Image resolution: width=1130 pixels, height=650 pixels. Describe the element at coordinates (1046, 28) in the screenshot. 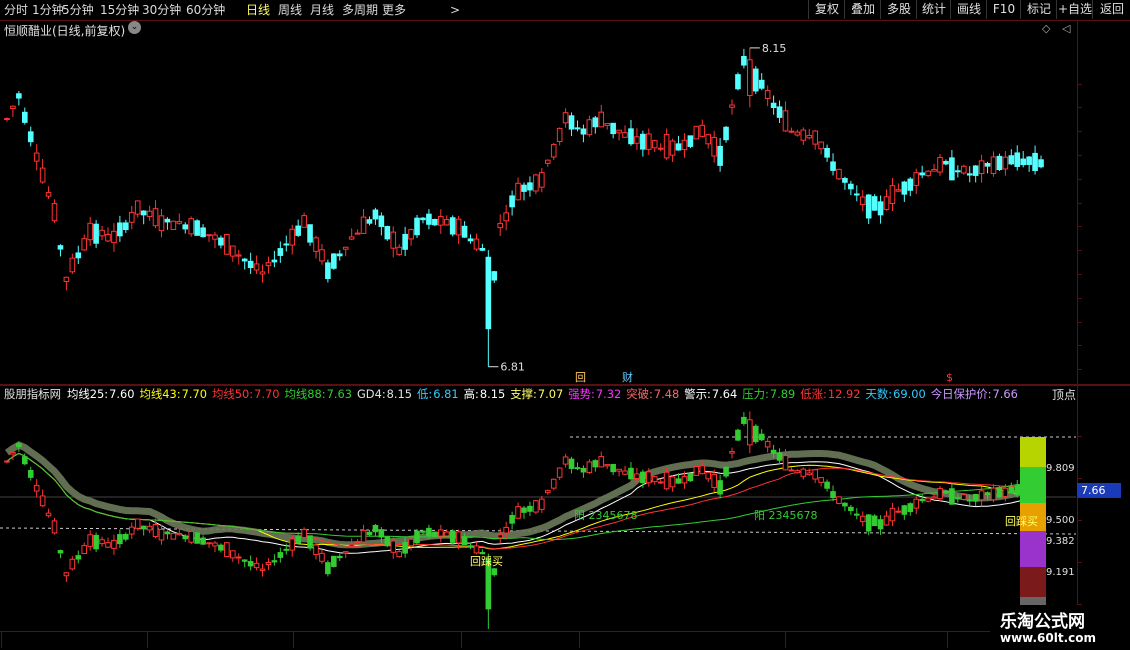

I see `diamond-icon: ◇` at that location.